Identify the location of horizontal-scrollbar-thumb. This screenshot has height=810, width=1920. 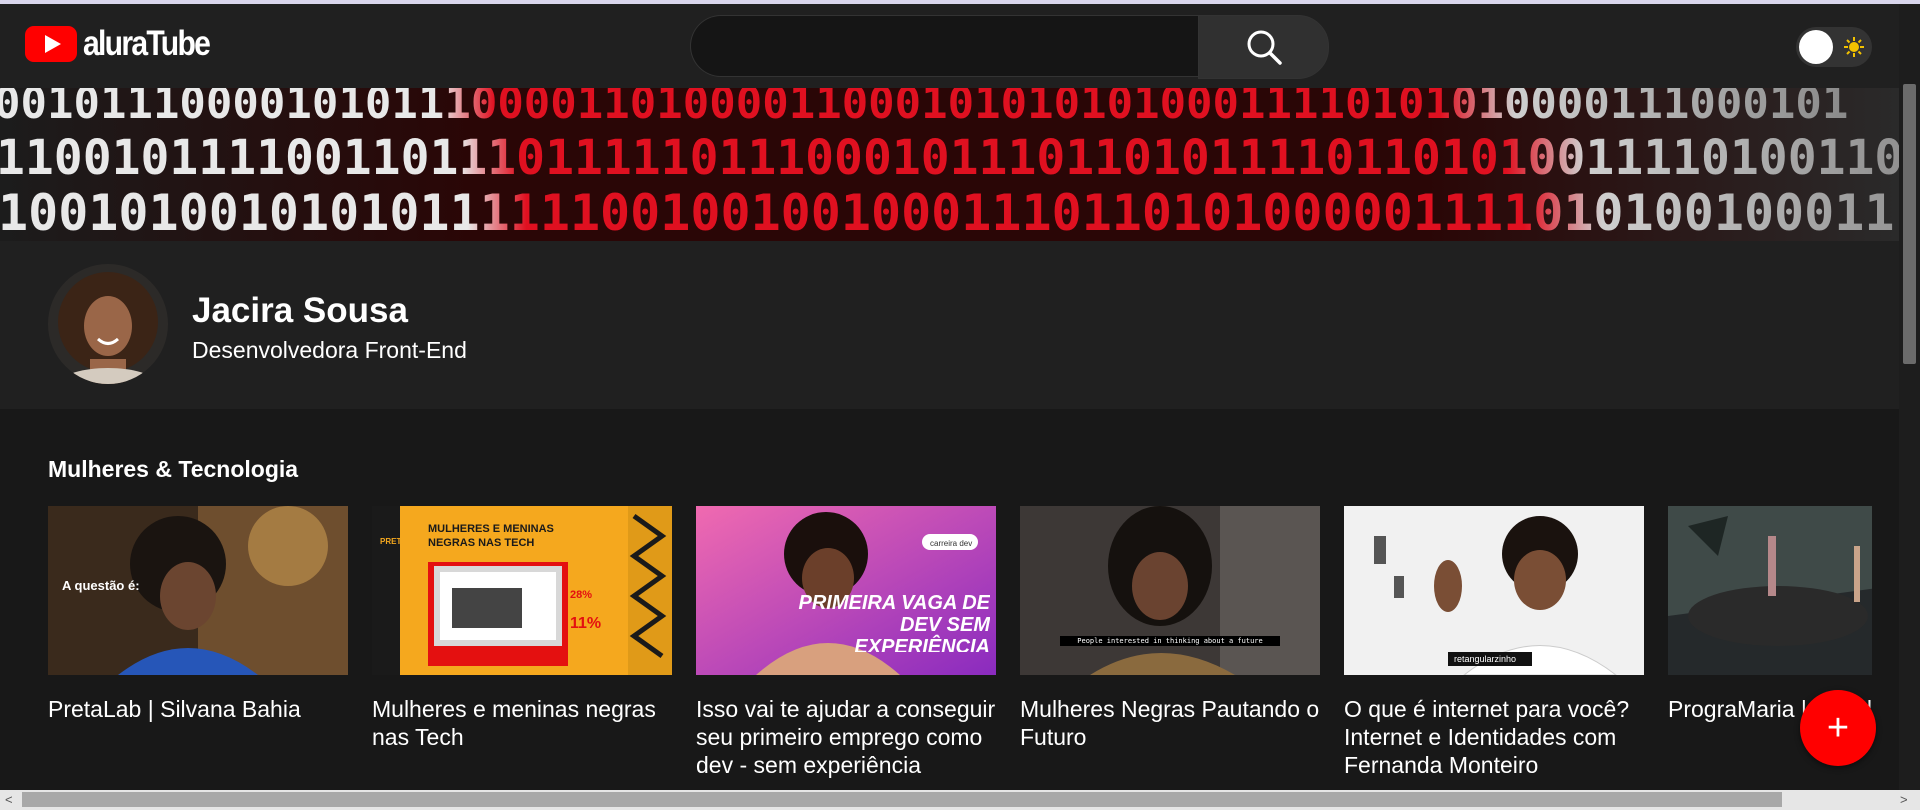
(902, 799).